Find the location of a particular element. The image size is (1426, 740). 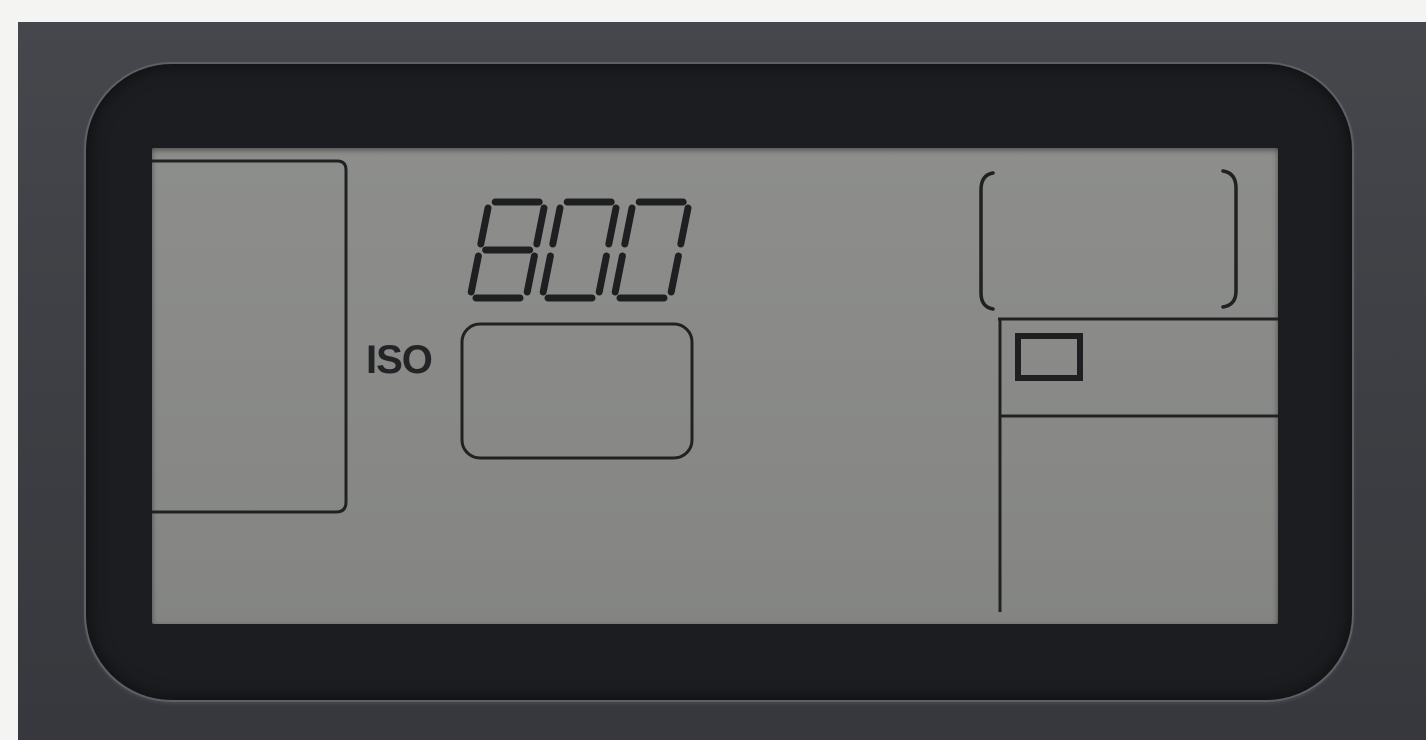

left-display-box is located at coordinates (250, 336).